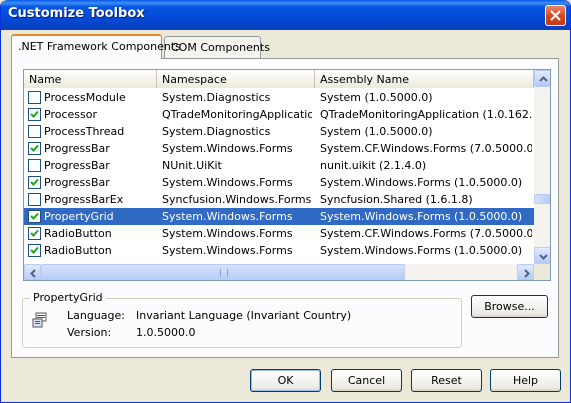 This screenshot has height=403, width=571. What do you see at coordinates (76, 13) in the screenshot?
I see `window-title: Customize Toolbox` at bounding box center [76, 13].